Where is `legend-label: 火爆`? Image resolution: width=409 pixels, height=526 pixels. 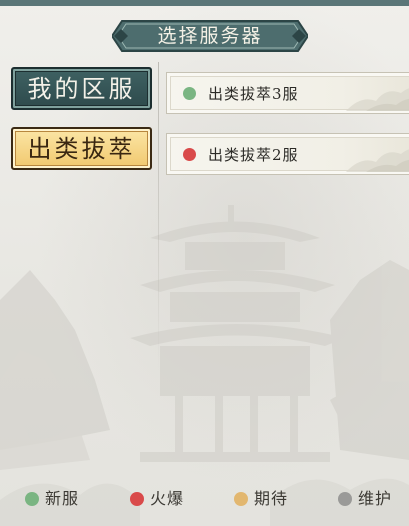
legend-label: 火爆 is located at coordinates (167, 498).